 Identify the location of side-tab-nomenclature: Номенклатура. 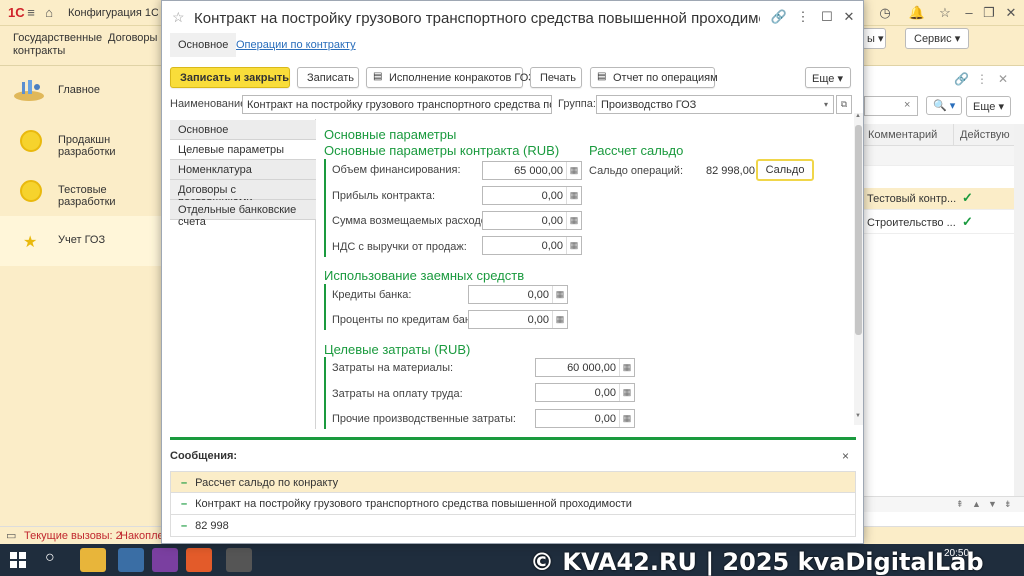
(243, 170).